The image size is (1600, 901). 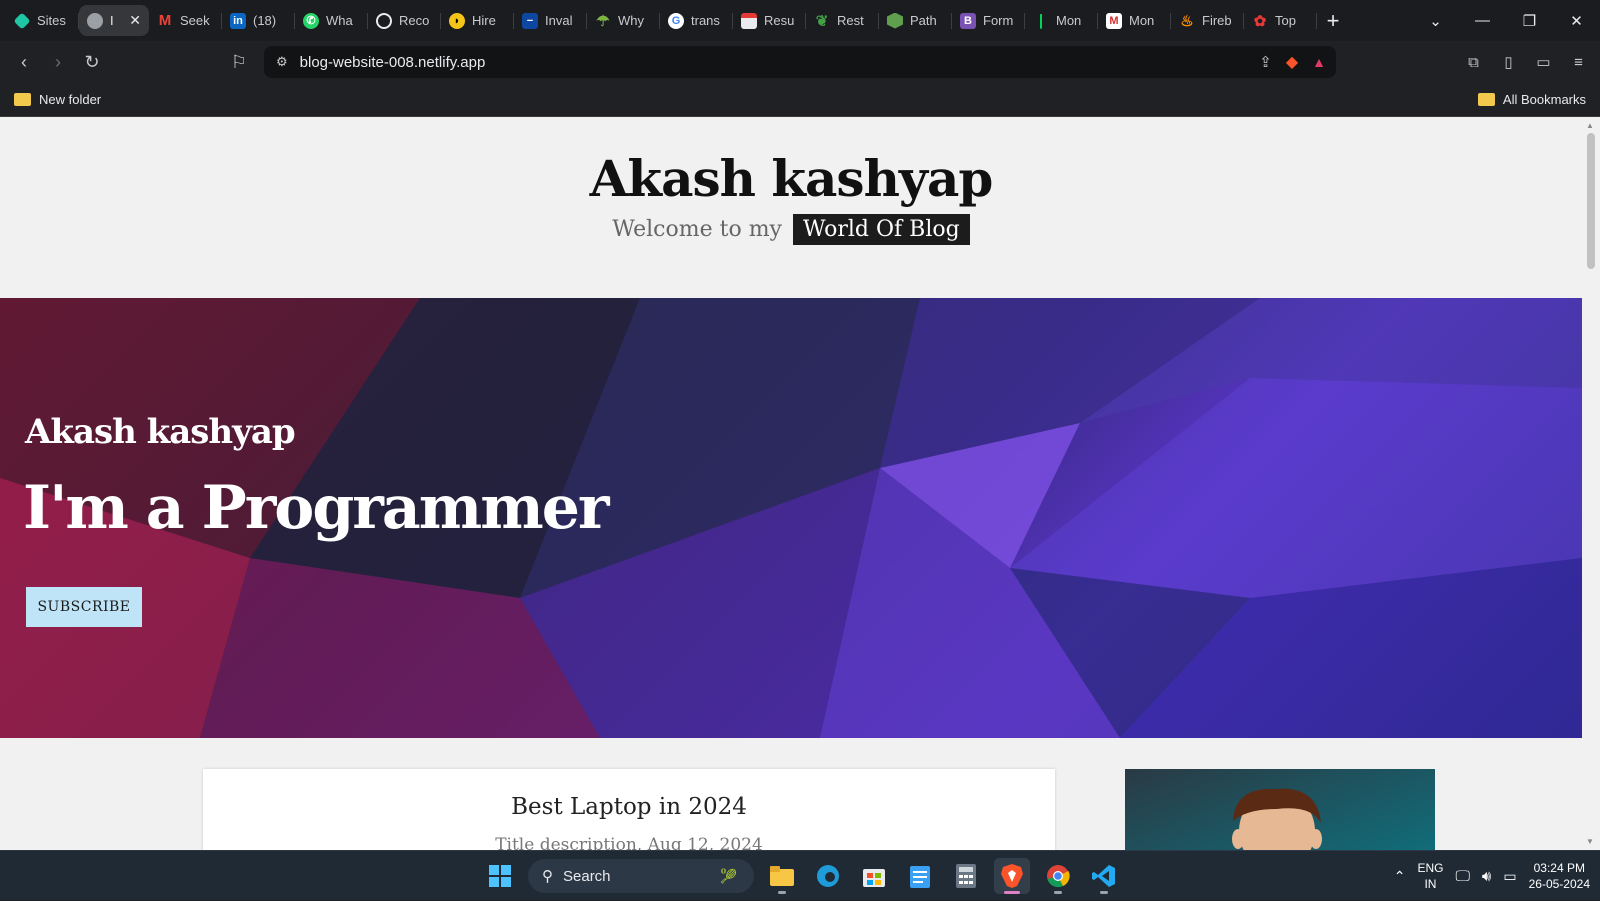 I want to click on bootstrap-icon: B, so click(x=968, y=20).